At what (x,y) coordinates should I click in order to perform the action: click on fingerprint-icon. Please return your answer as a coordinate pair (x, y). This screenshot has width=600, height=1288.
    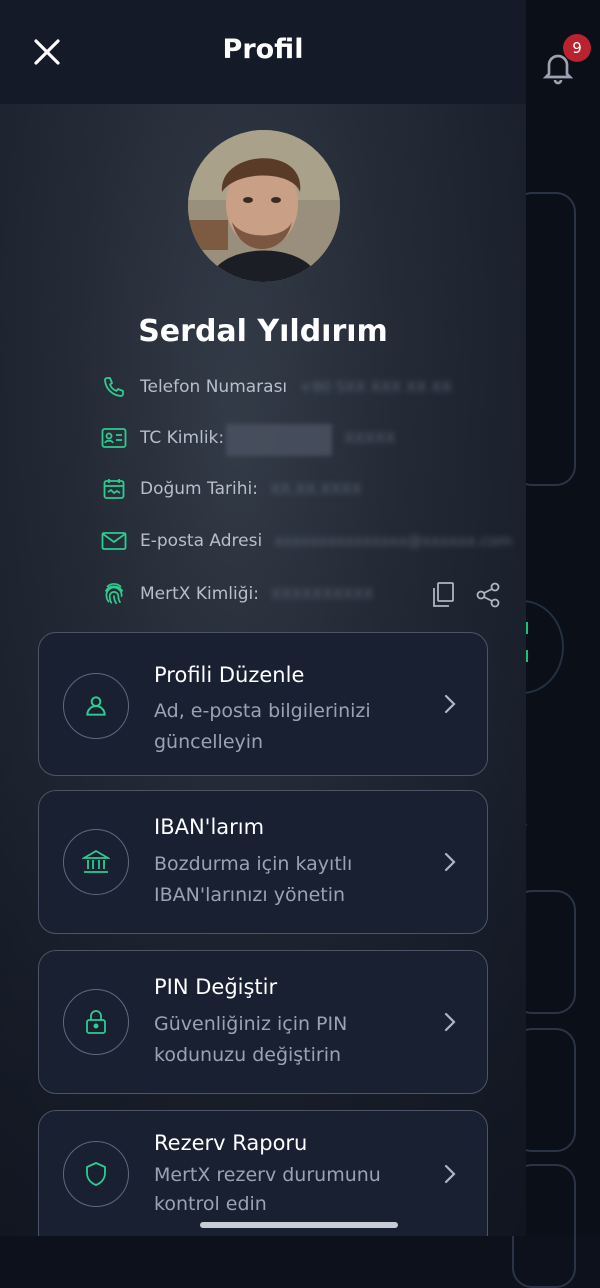
    Looking at the image, I should click on (114, 594).